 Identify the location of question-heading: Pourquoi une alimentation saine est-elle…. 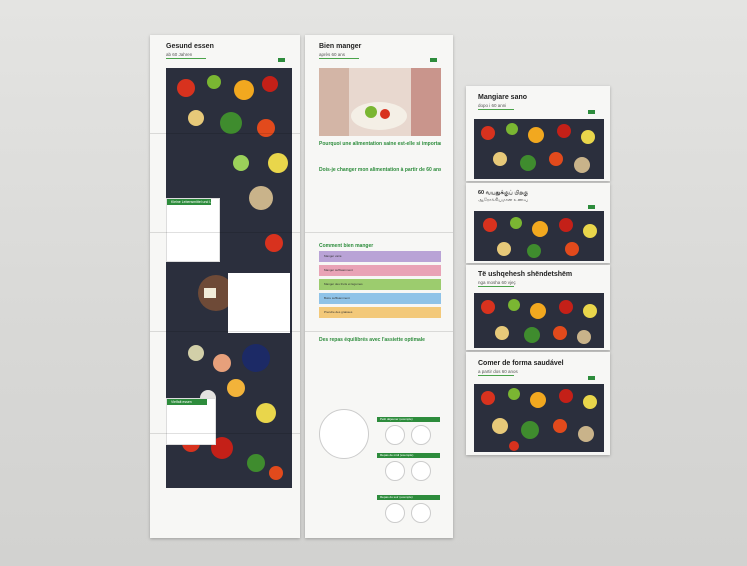
(380, 144).